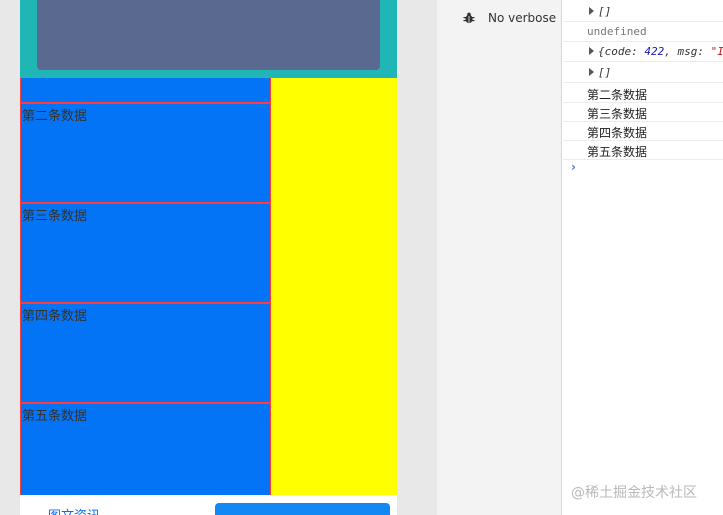  What do you see at coordinates (145, 352) in the screenshot?
I see `list-item: 第四条数据` at bounding box center [145, 352].